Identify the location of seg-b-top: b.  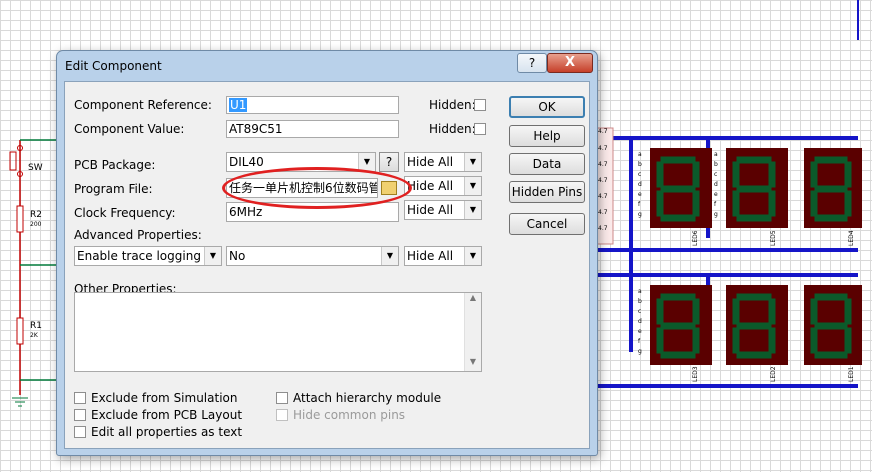
(640, 164).